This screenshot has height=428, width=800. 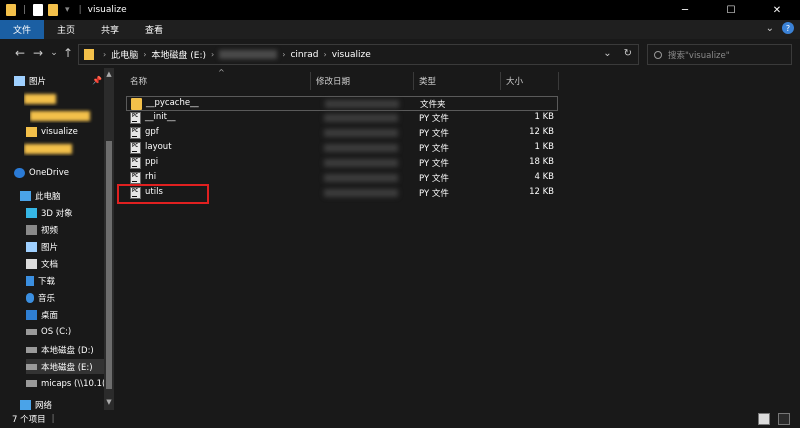 I want to click on quick-access-toolbar: | ▾ |, so click(x=42, y=10).